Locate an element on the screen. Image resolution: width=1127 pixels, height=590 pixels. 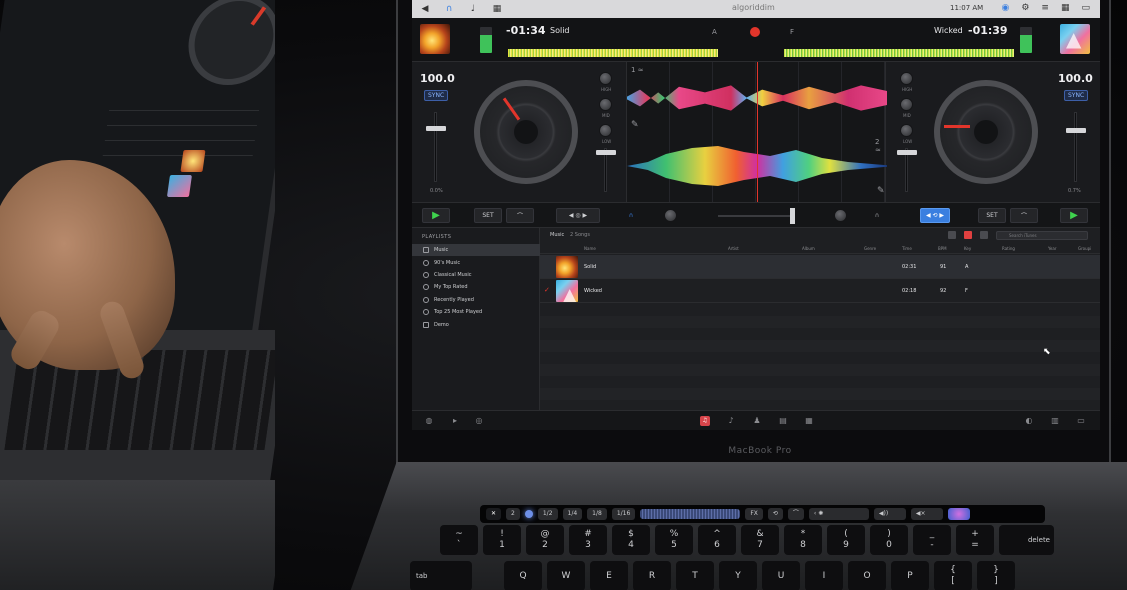
keyboard-key: $4 is located at coordinates (631, 540).